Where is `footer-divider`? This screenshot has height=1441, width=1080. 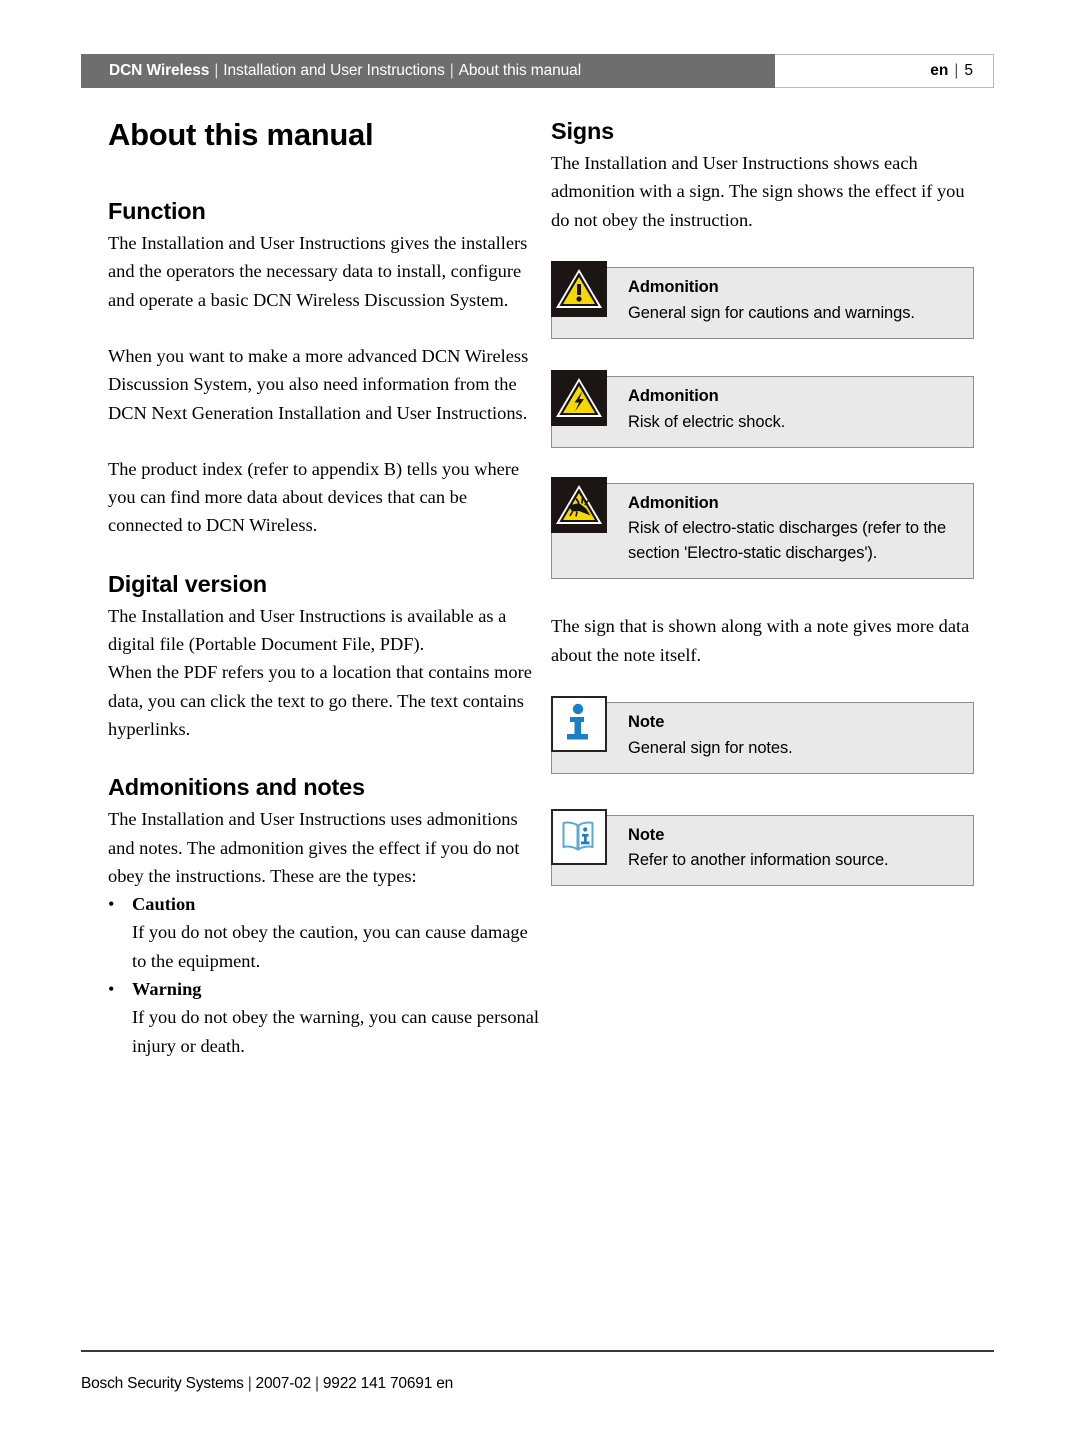
footer-divider is located at coordinates (537, 1351).